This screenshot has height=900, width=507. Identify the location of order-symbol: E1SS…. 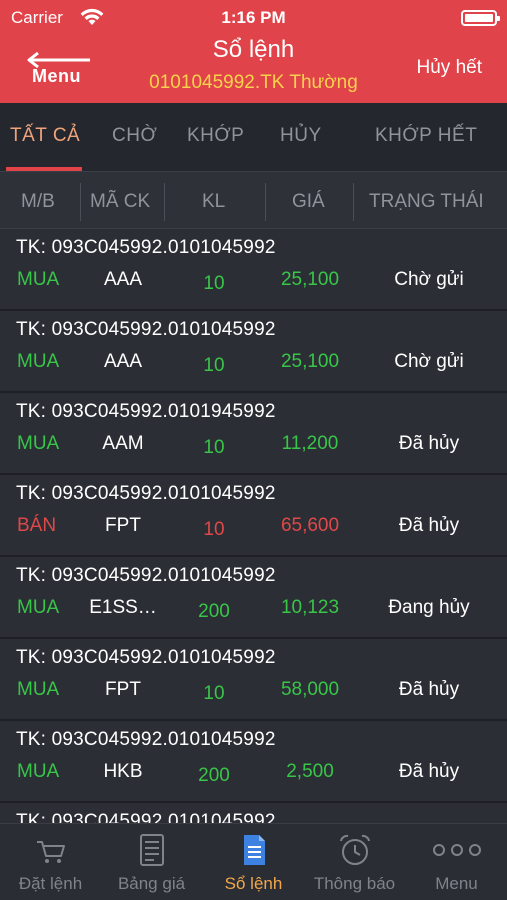
(123, 607).